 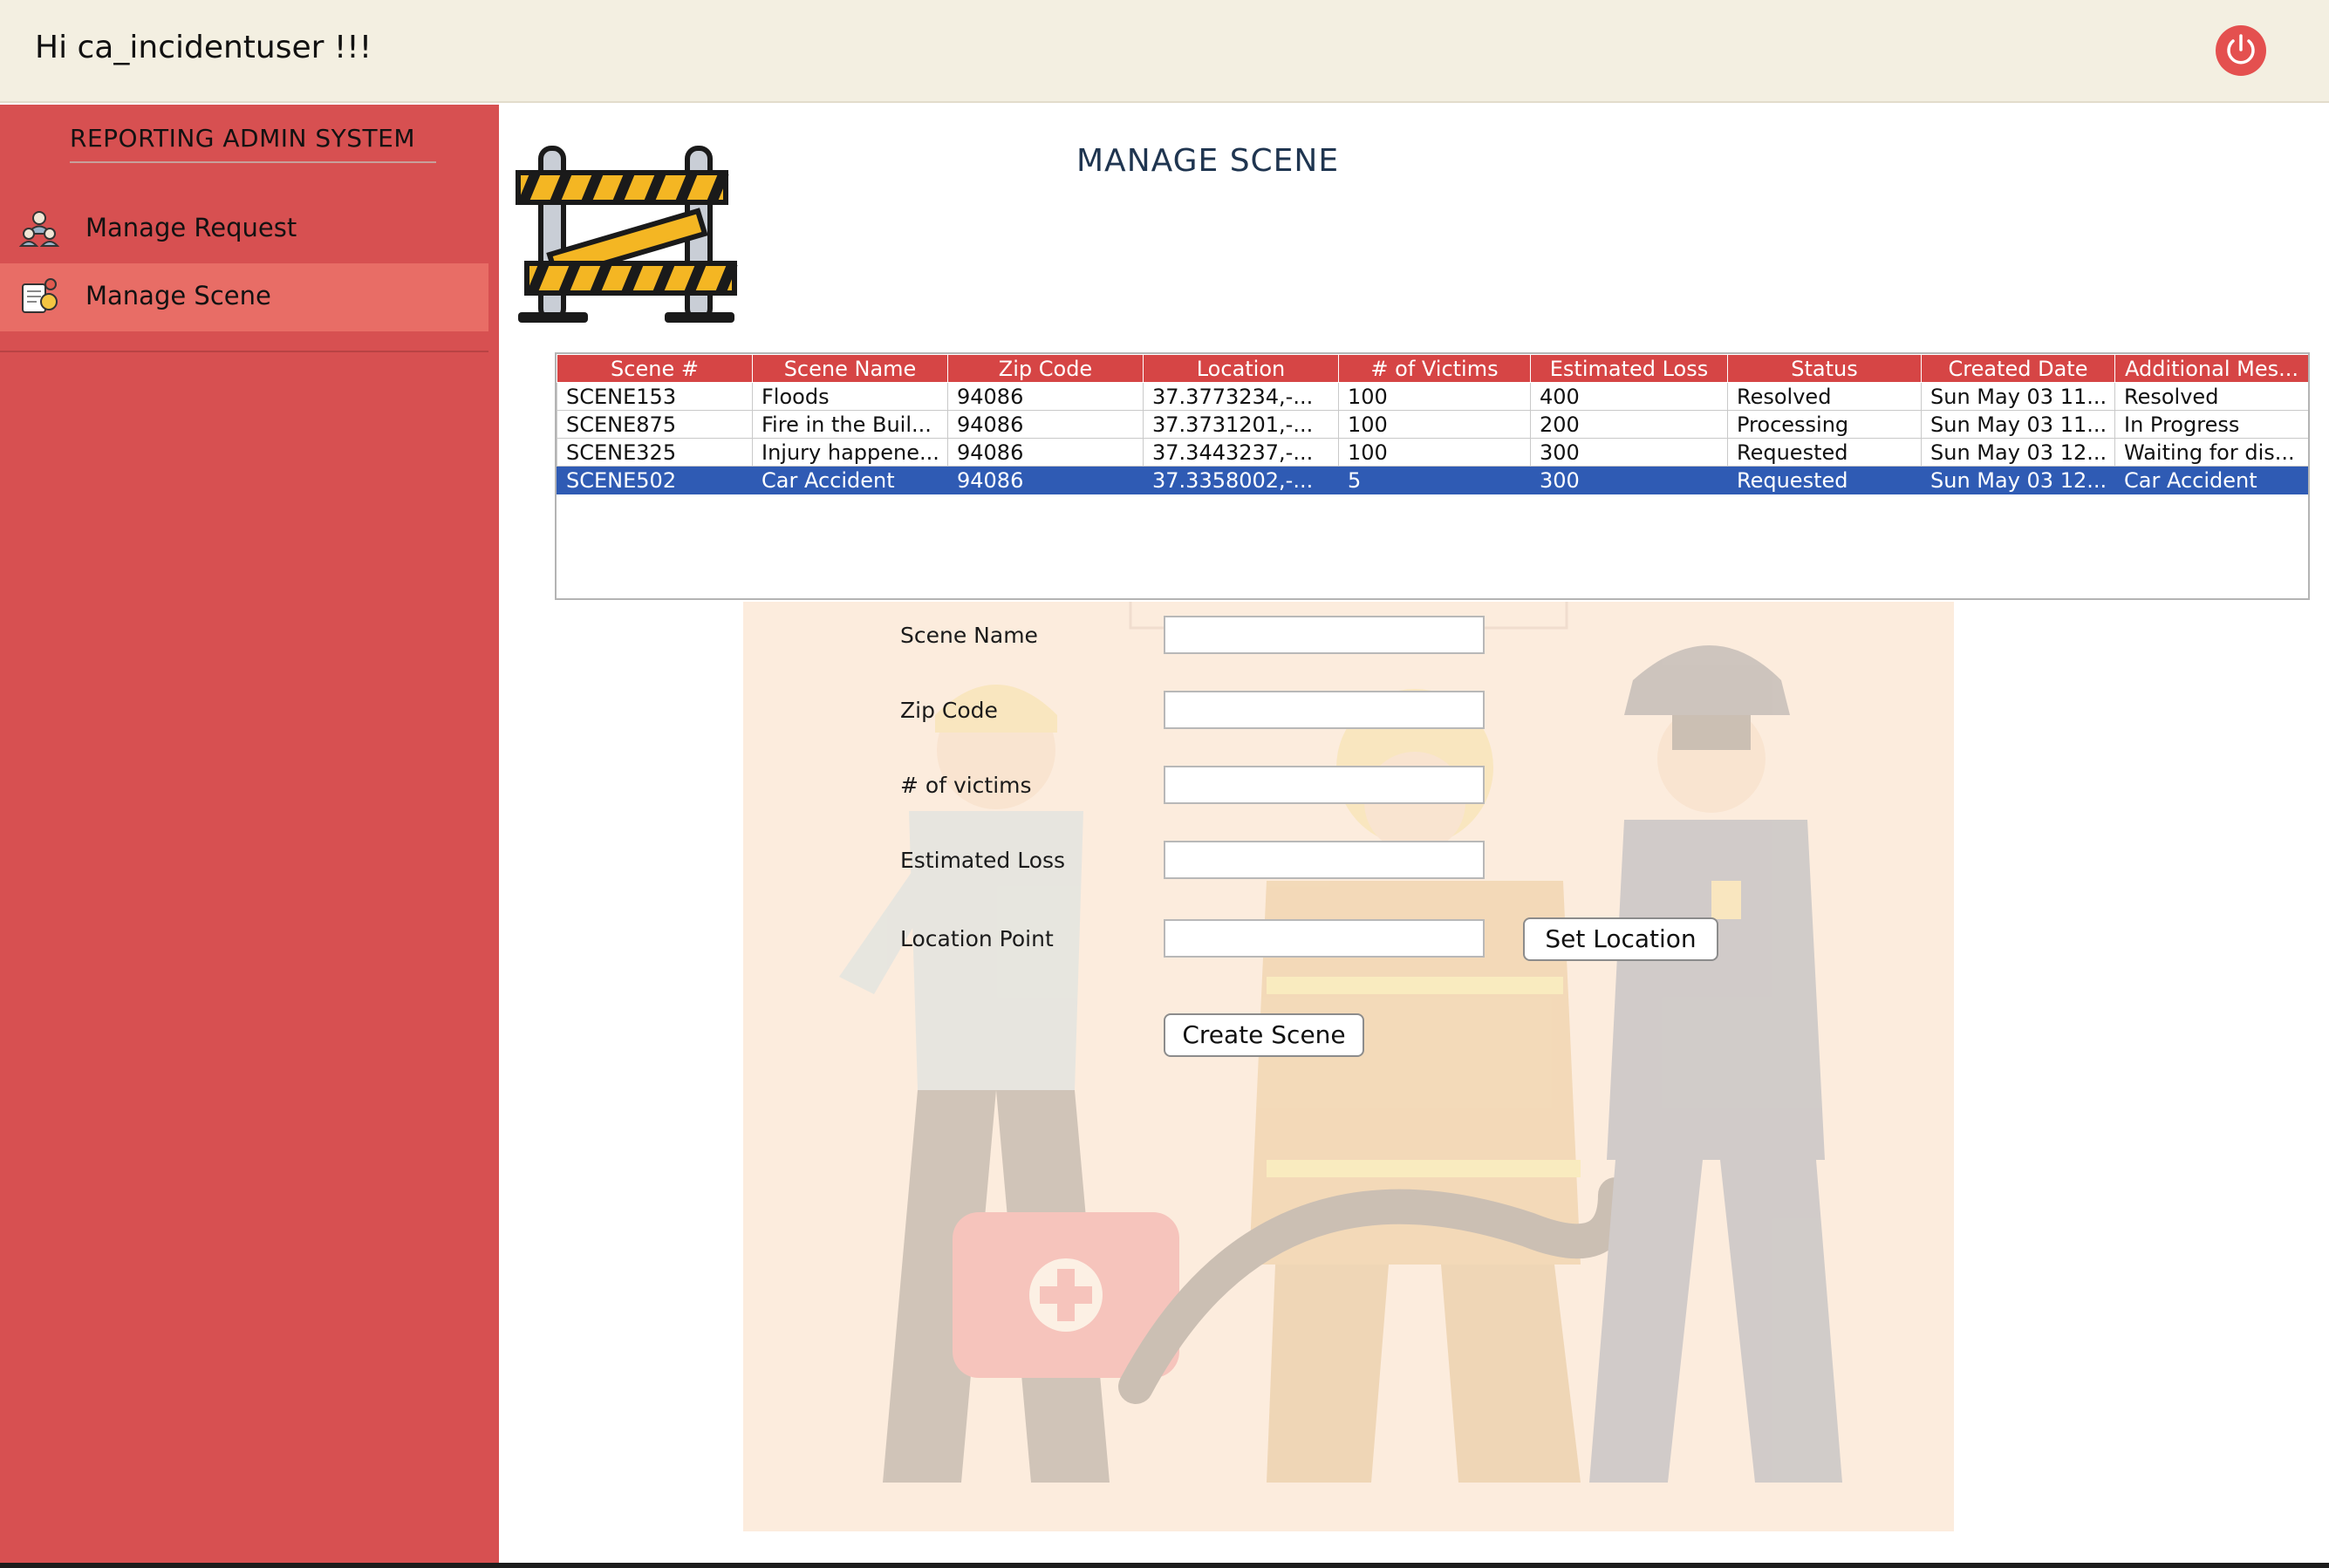 I want to click on people-group-icon, so click(x=39, y=229).